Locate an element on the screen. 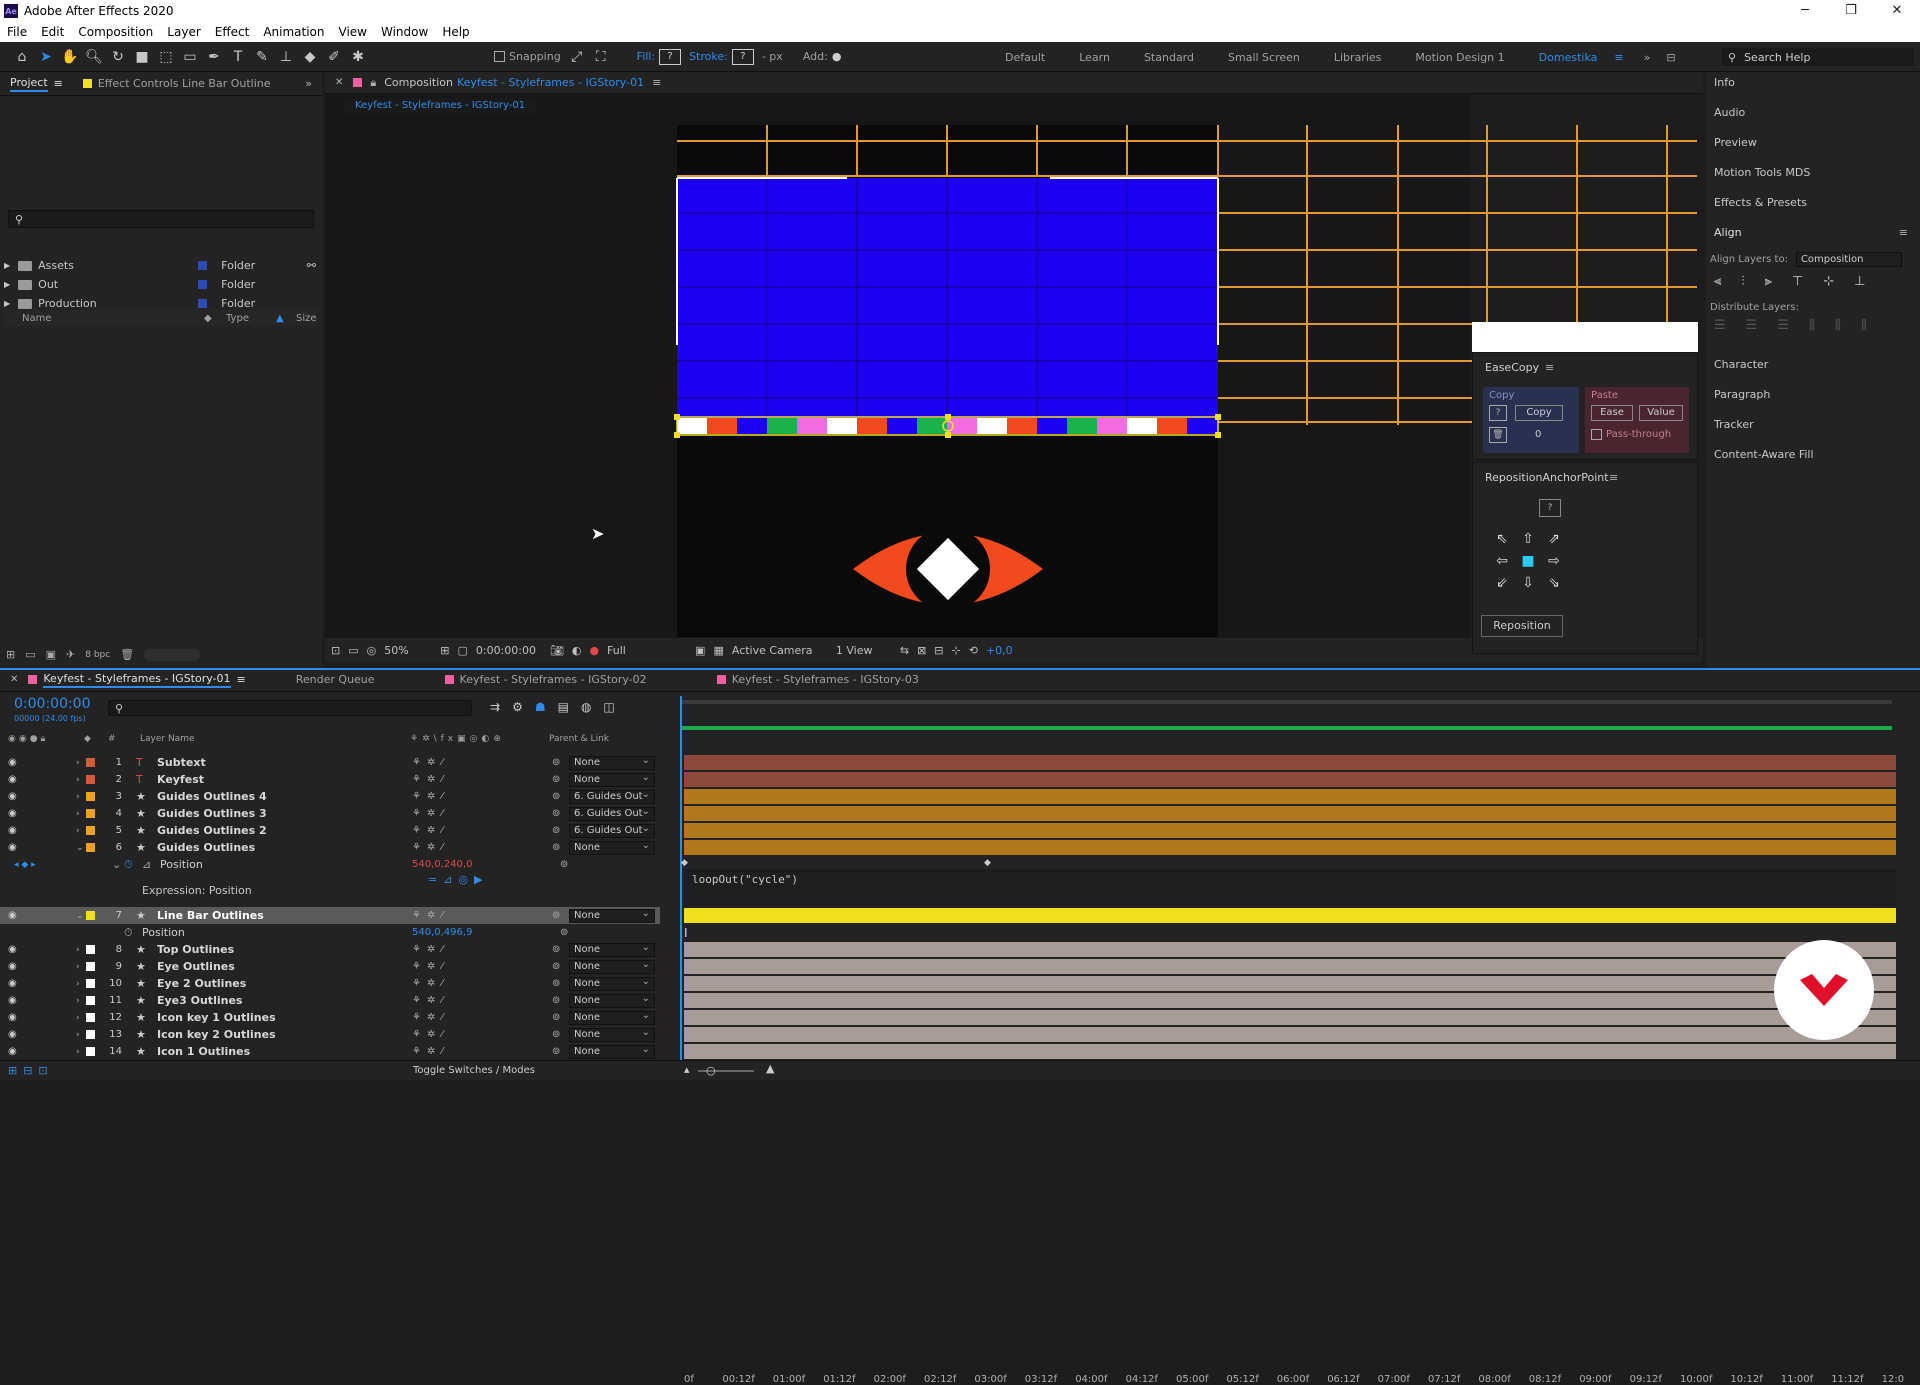 This screenshot has width=1920, height=1385. always-preview-icon: ⊡ is located at coordinates (335, 650).